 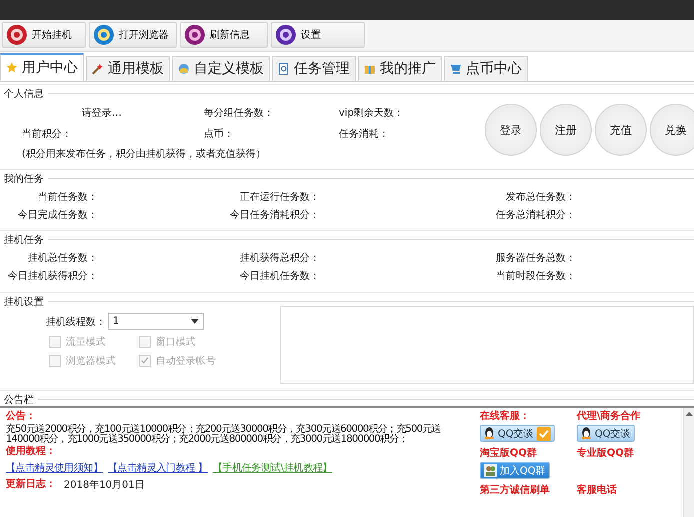 I want to click on checkbox-label: 流量模式, so click(x=86, y=342).